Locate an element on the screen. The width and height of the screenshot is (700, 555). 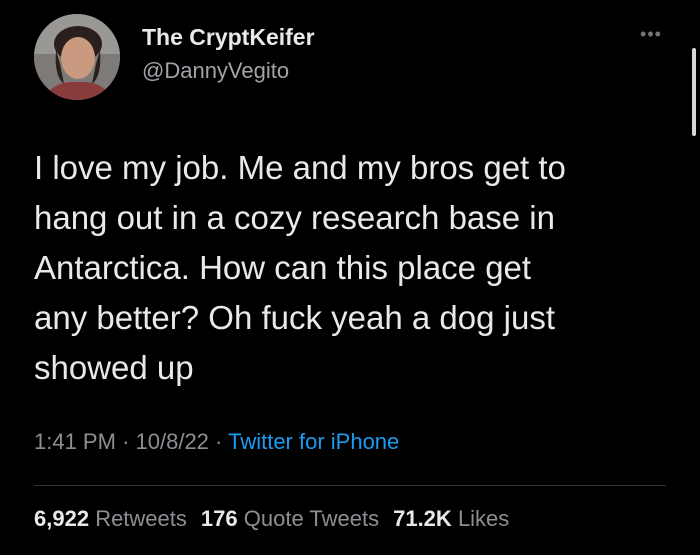
quote-tweets-label: Quote Tweets is located at coordinates (311, 518).